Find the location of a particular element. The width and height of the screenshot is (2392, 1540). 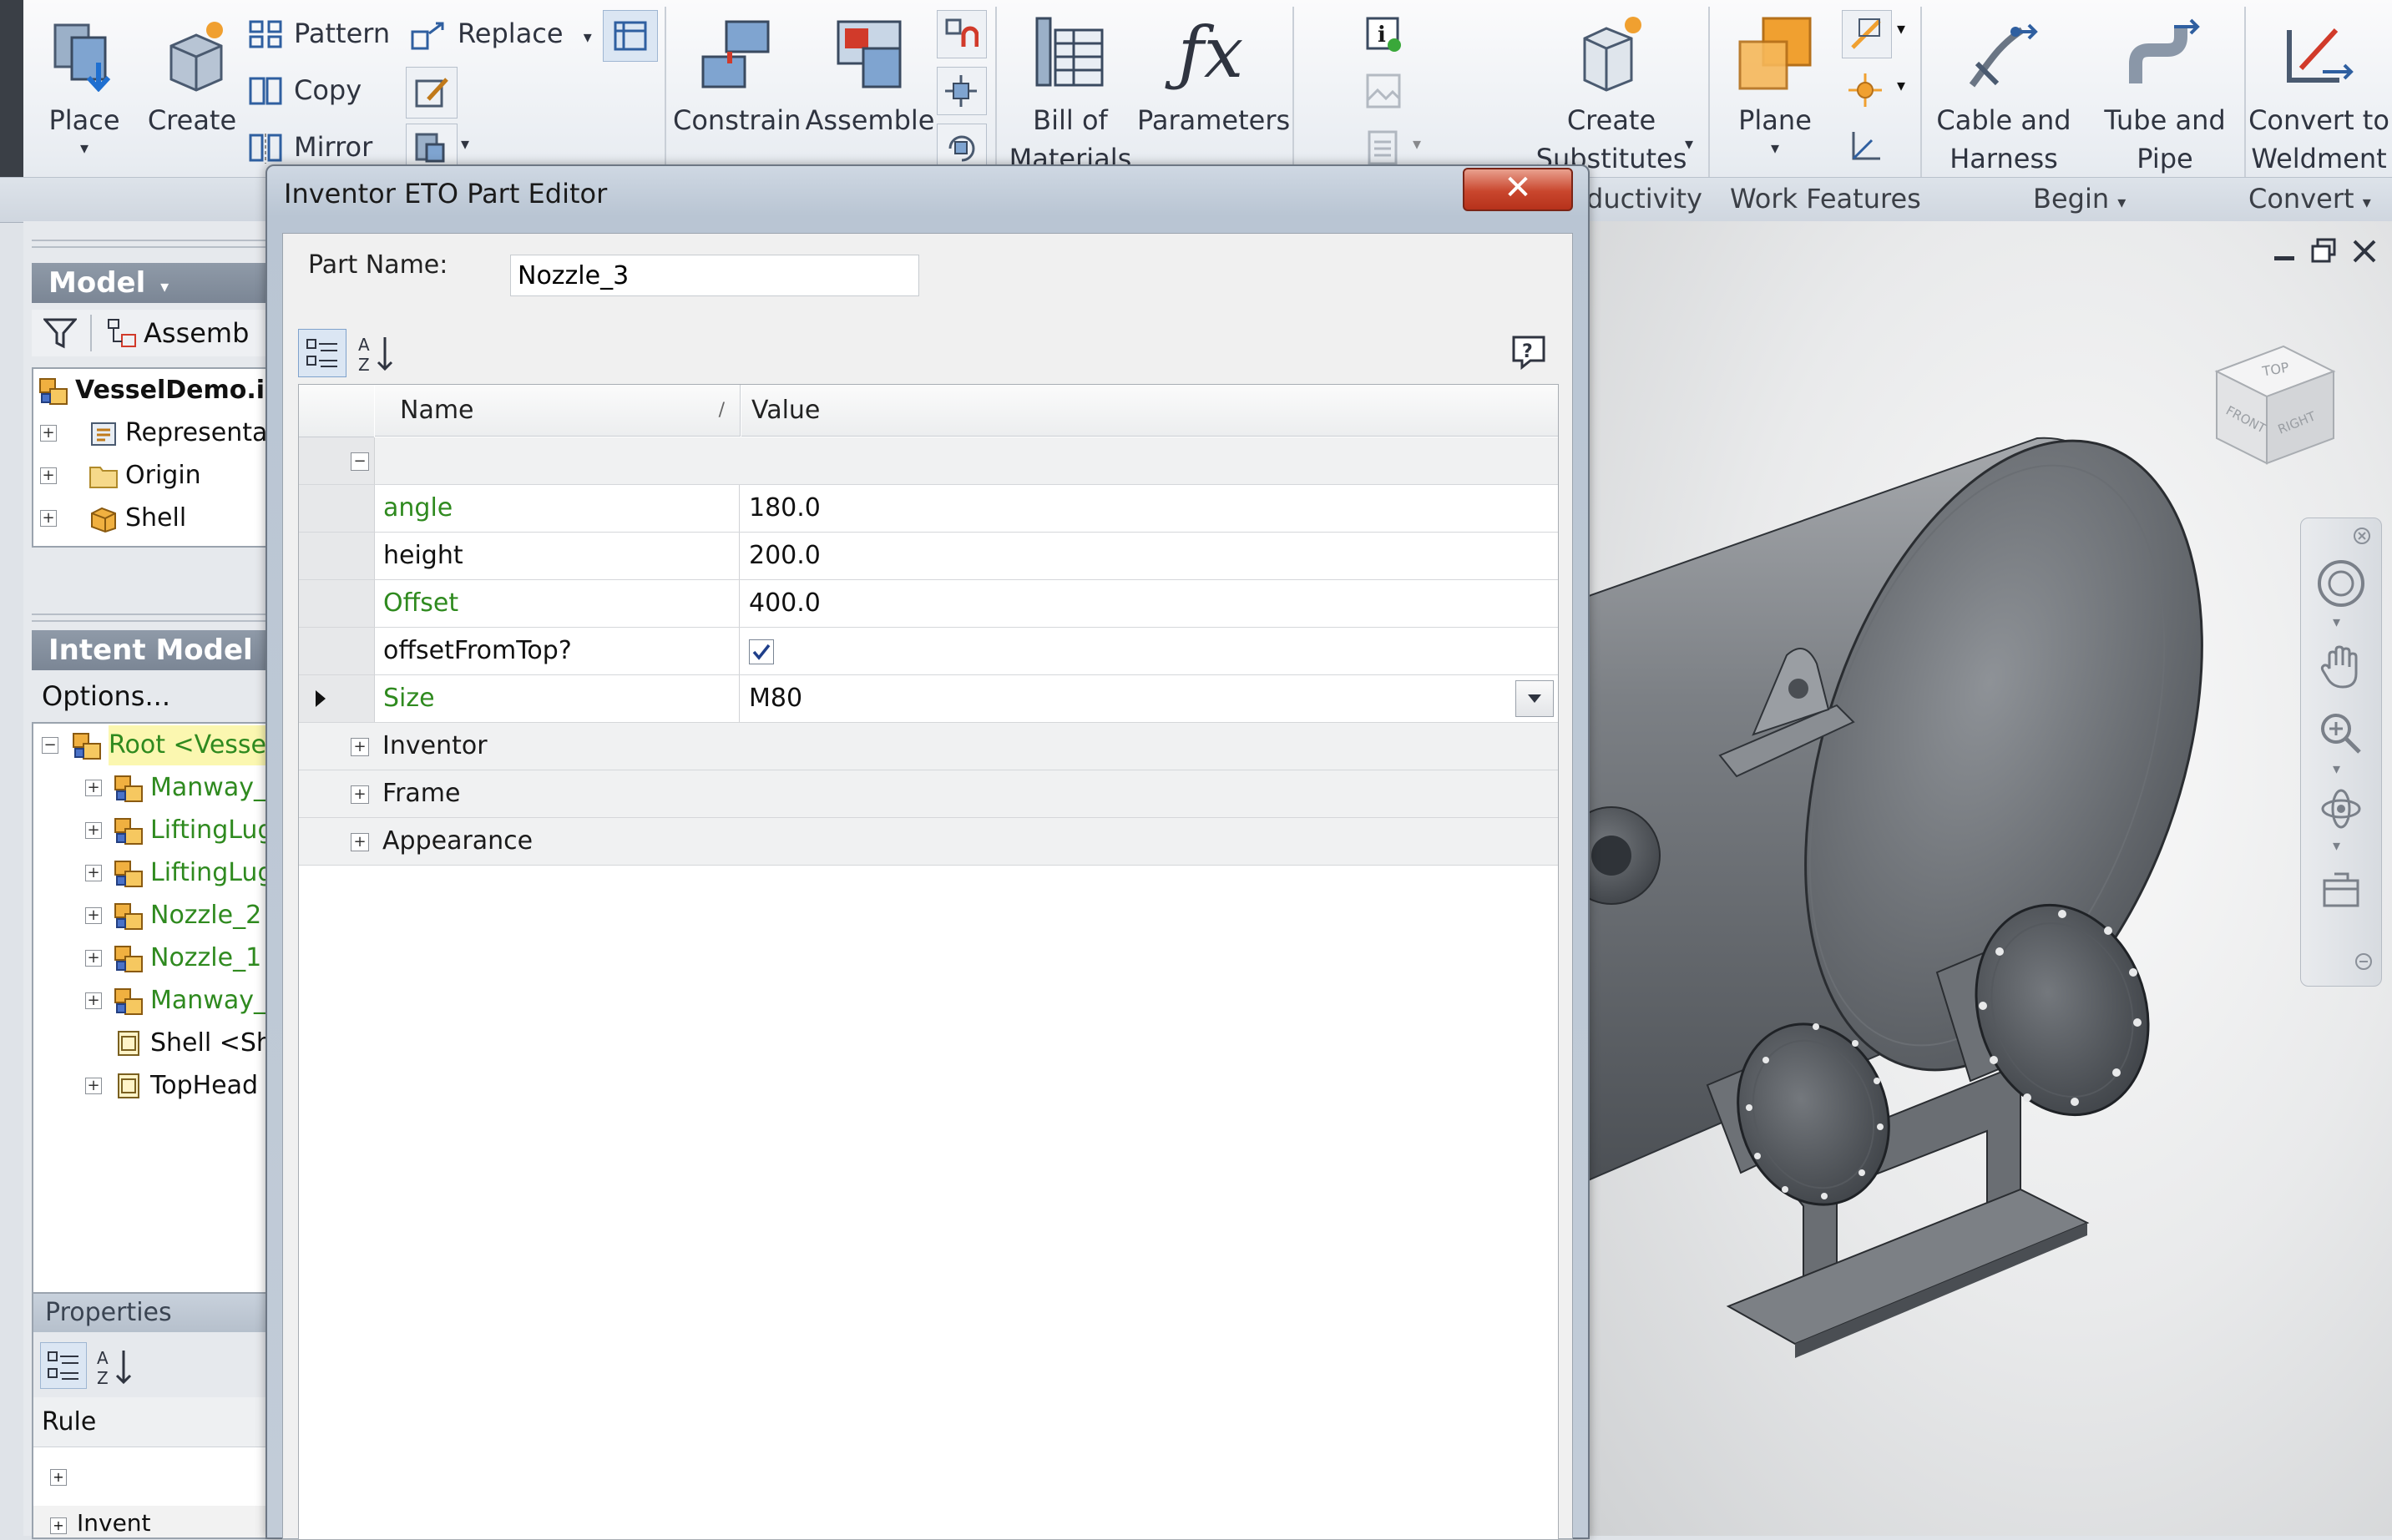

offset-from-top-checkbox is located at coordinates (761, 651).